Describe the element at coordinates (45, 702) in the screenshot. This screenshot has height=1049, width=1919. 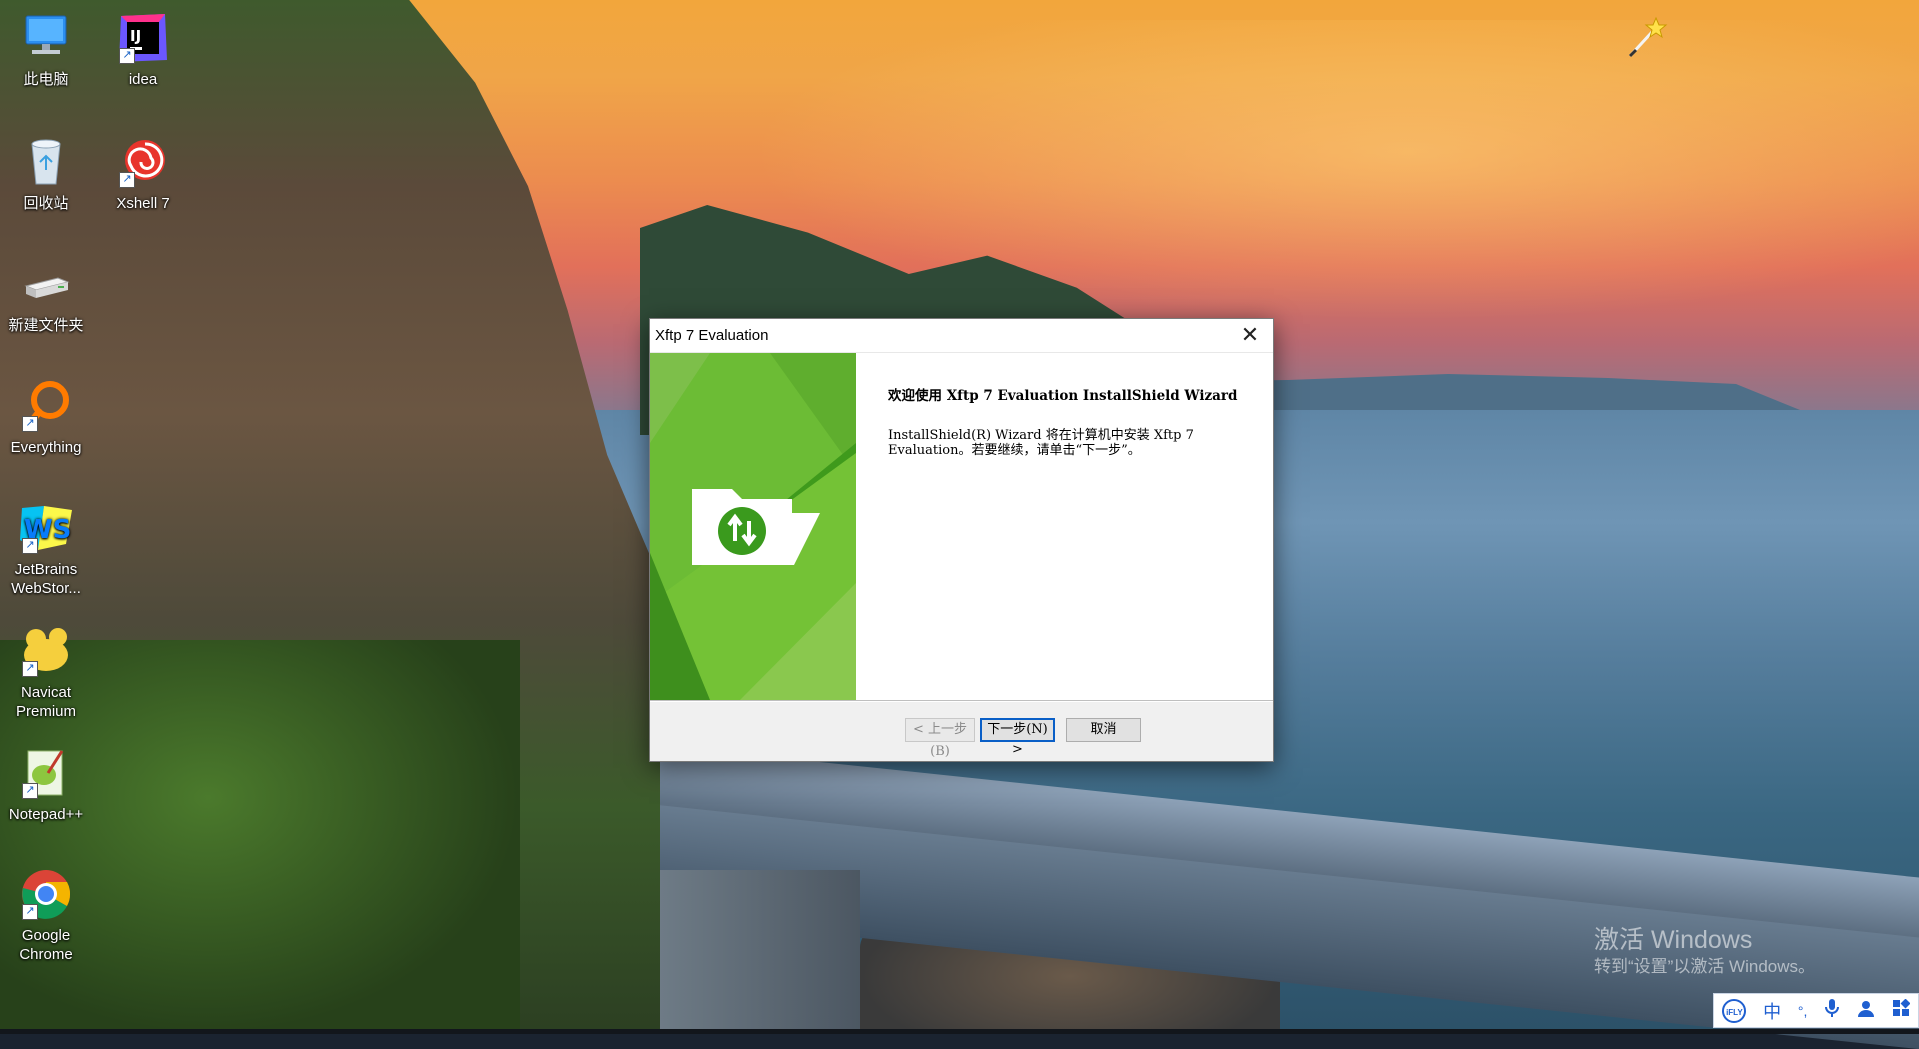
I see `desktop-icon-label: Navicat Premium` at that location.